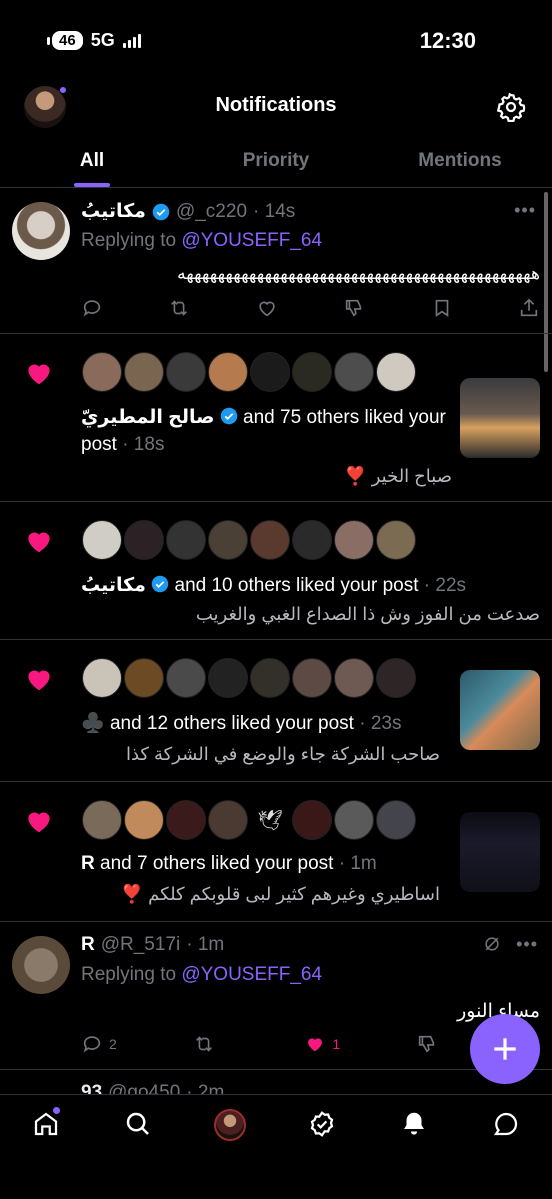 This screenshot has height=1199, width=552. What do you see at coordinates (276, 1044) in the screenshot?
I see `action-bar: 2 1` at bounding box center [276, 1044].